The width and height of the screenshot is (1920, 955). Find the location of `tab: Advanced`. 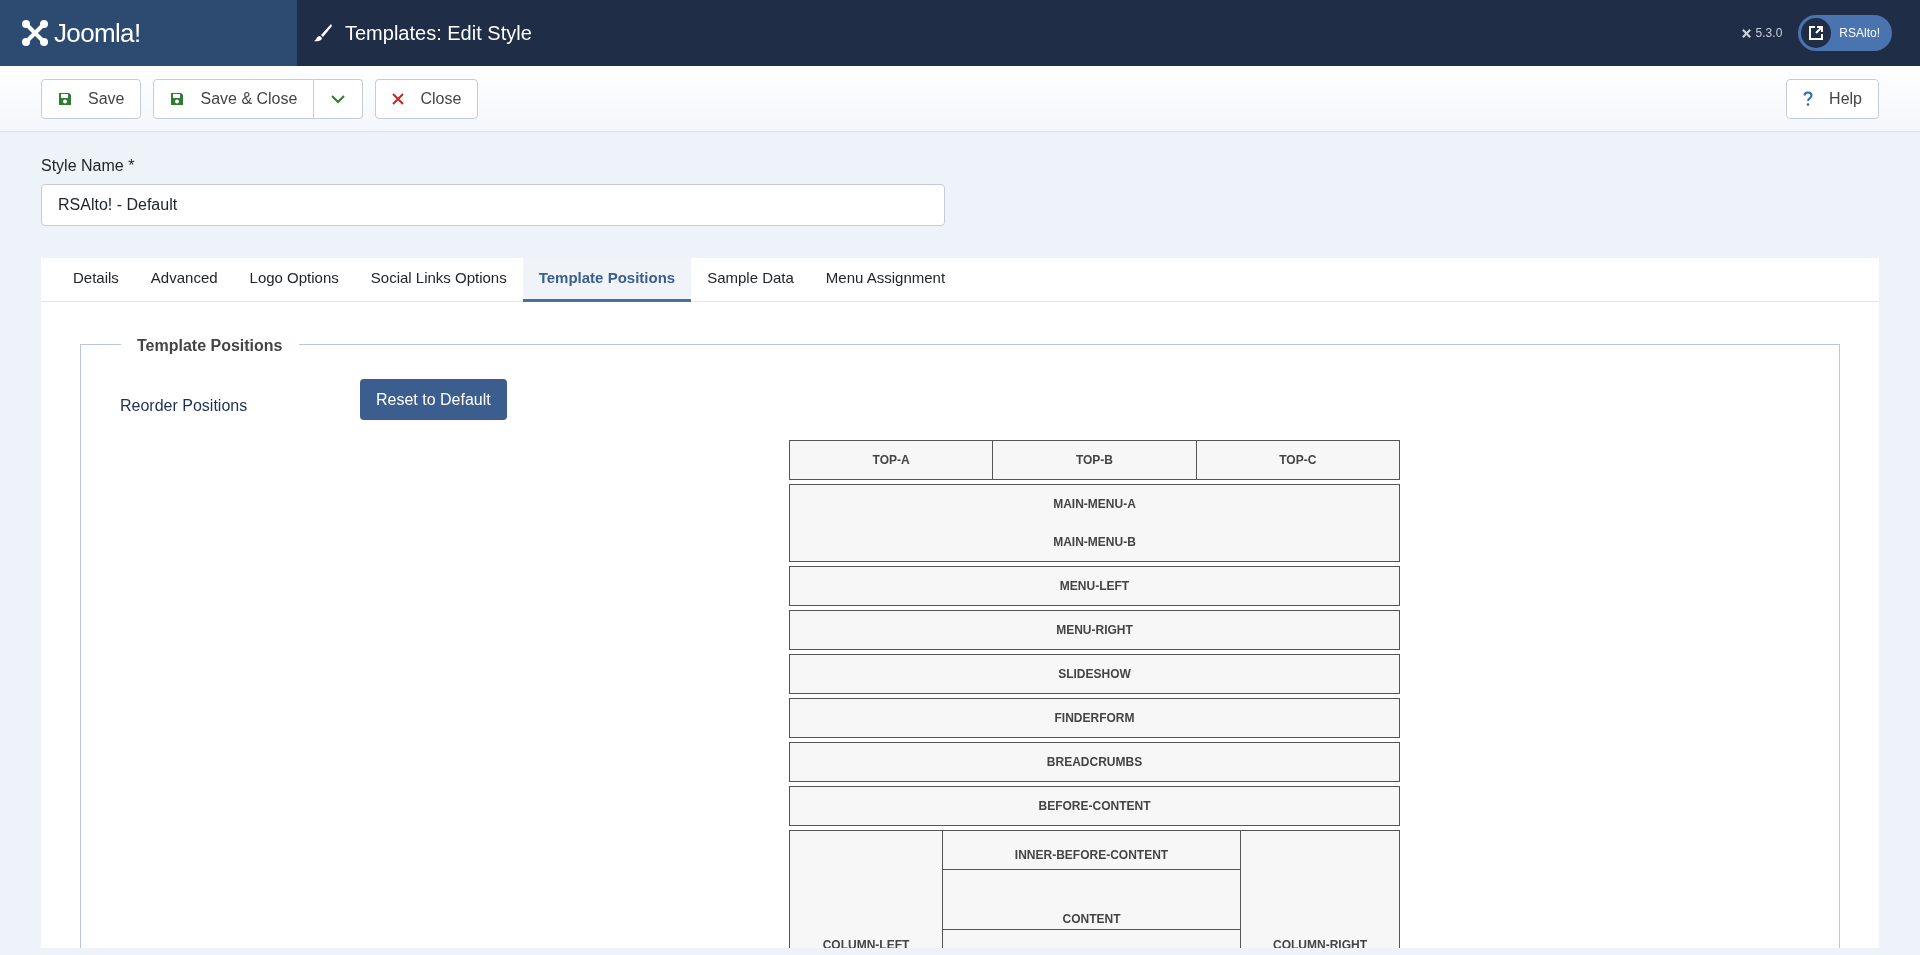

tab: Advanced is located at coordinates (184, 280).